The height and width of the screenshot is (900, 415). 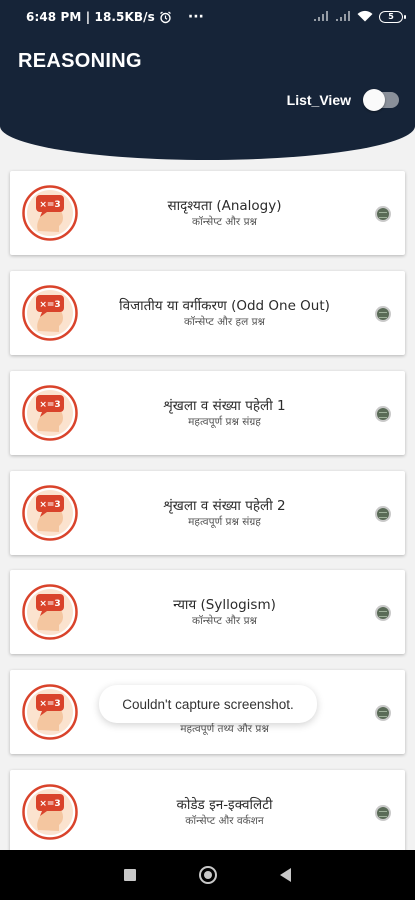 I want to click on list-view-control: List_View, so click(x=342, y=100).